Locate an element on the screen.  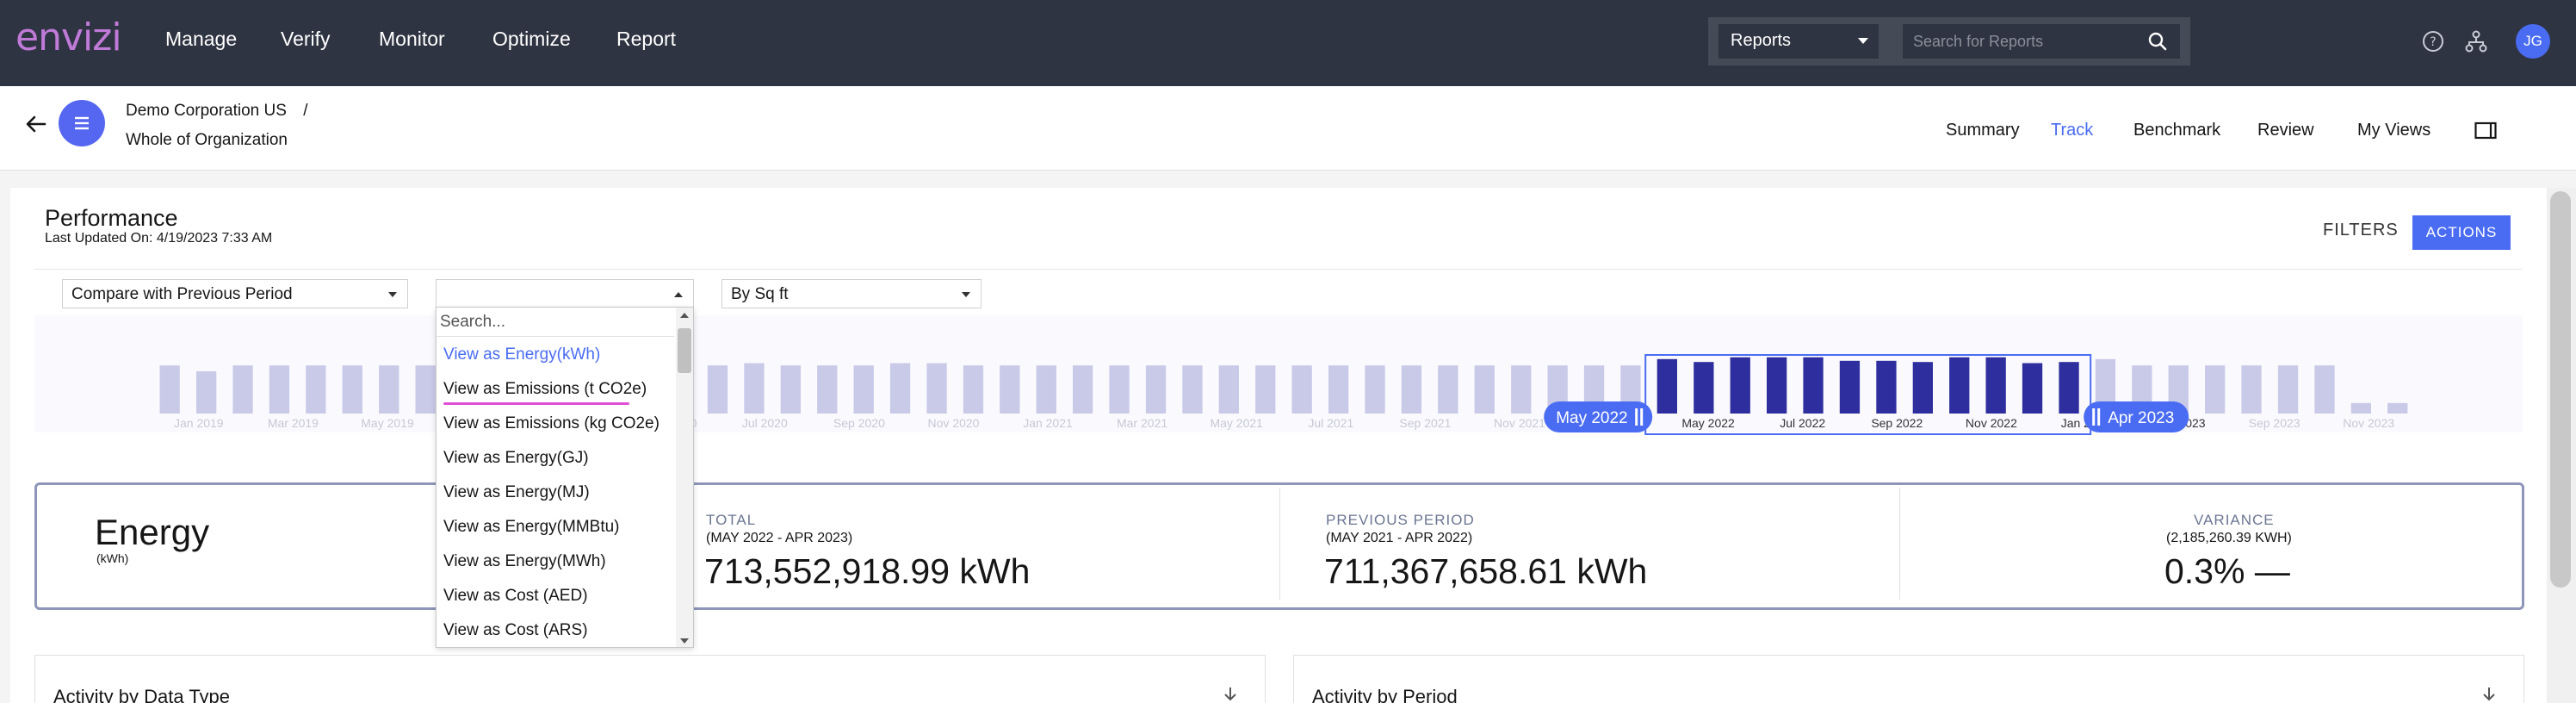
dropdown-scrollbar-thumb is located at coordinates (685, 350).